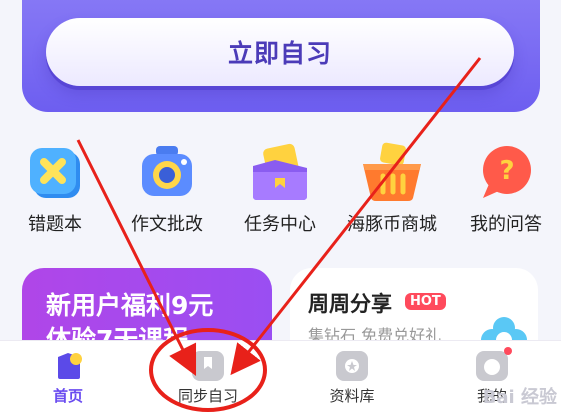  I want to click on book-icon, so click(208, 366).